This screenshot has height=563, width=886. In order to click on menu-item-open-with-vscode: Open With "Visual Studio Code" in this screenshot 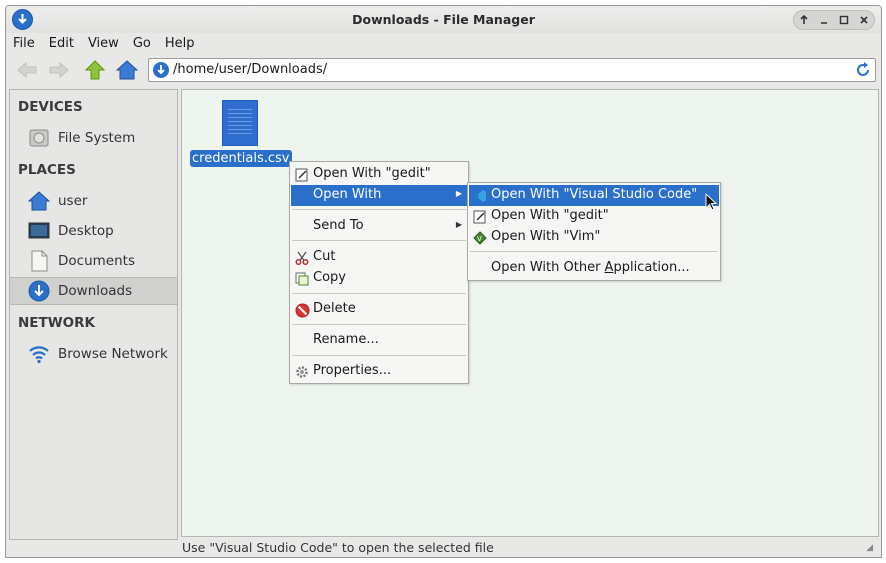, I will do `click(594, 195)`.